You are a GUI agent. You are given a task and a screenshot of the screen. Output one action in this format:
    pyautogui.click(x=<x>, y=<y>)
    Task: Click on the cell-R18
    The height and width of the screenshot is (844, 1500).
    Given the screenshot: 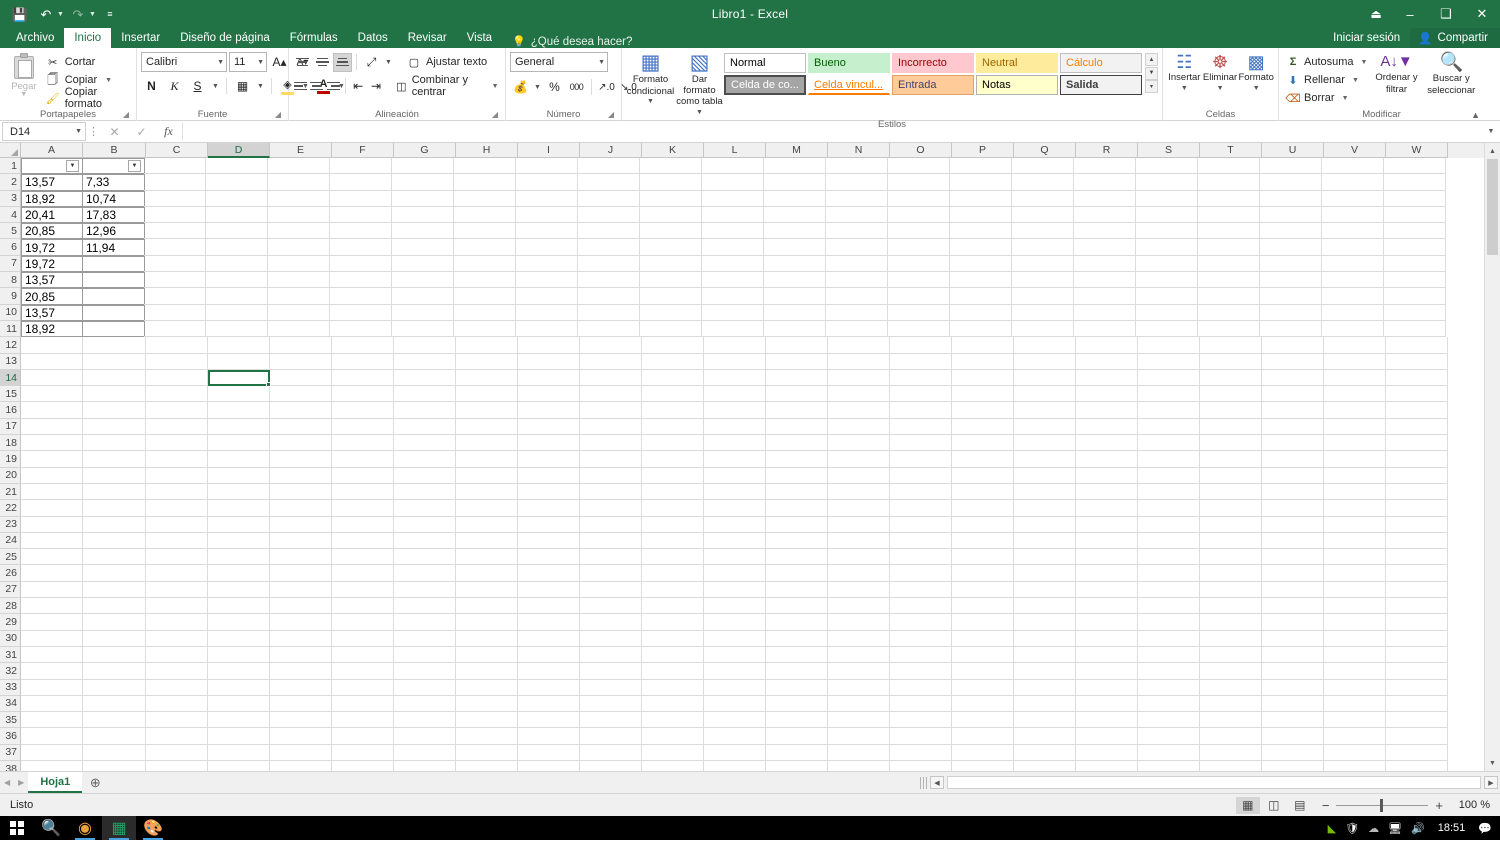 What is the action you would take?
    pyautogui.click(x=1107, y=443)
    